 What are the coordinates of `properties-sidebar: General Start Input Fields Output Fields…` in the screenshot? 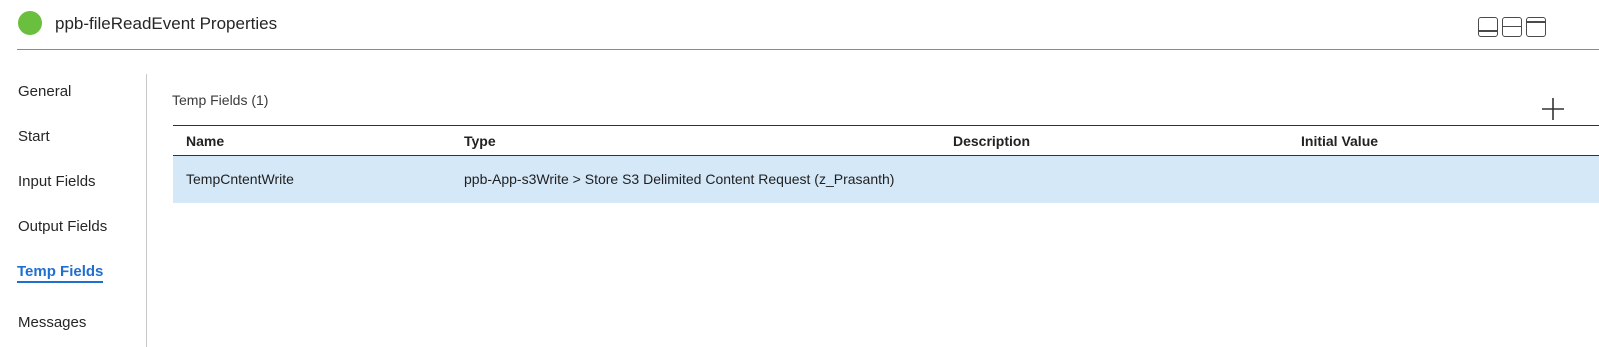 It's located at (73, 210).